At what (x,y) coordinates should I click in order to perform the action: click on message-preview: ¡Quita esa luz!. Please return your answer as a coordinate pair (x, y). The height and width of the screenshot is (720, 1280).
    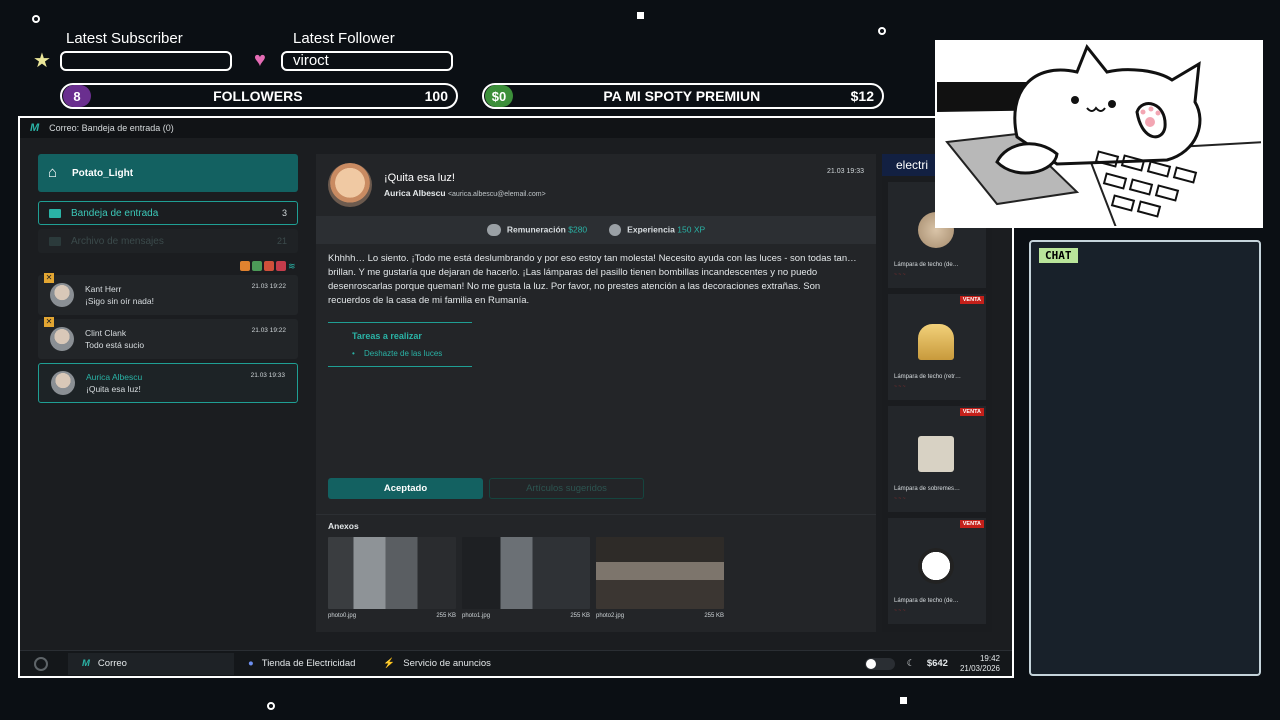
    Looking at the image, I should click on (113, 389).